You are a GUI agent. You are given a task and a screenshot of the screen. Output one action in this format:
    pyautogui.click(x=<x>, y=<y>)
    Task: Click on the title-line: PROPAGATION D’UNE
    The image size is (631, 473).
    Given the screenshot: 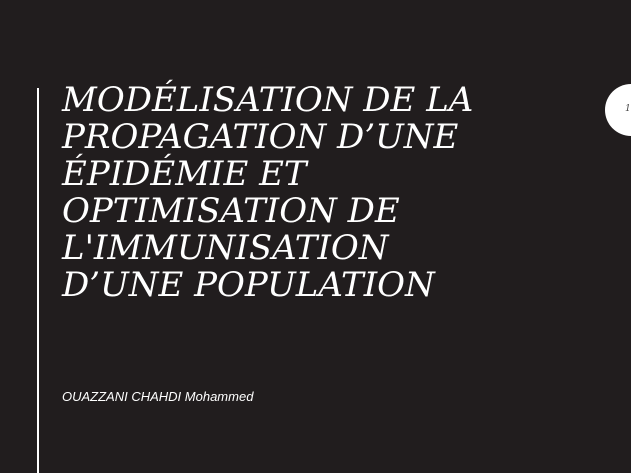 What is the action you would take?
    pyautogui.click(x=260, y=137)
    